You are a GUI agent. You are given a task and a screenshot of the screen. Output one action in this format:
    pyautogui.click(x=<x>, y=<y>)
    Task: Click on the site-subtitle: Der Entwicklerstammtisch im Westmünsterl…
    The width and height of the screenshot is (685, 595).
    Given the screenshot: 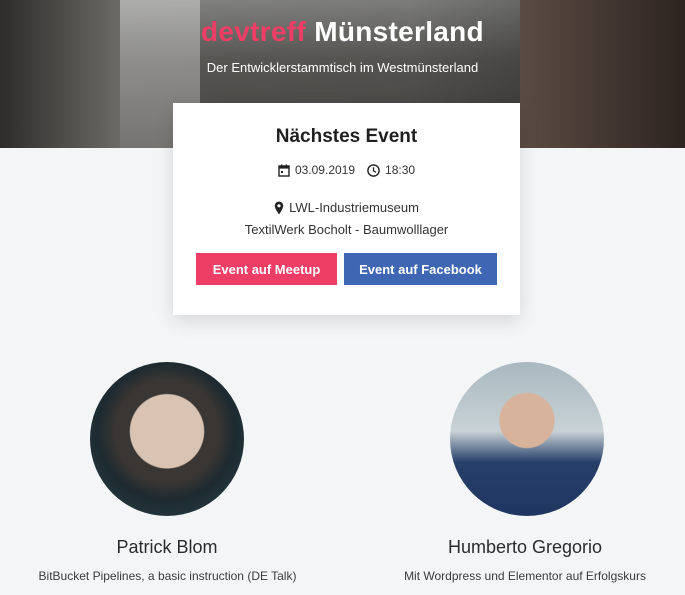 What is the action you would take?
    pyautogui.click(x=342, y=67)
    